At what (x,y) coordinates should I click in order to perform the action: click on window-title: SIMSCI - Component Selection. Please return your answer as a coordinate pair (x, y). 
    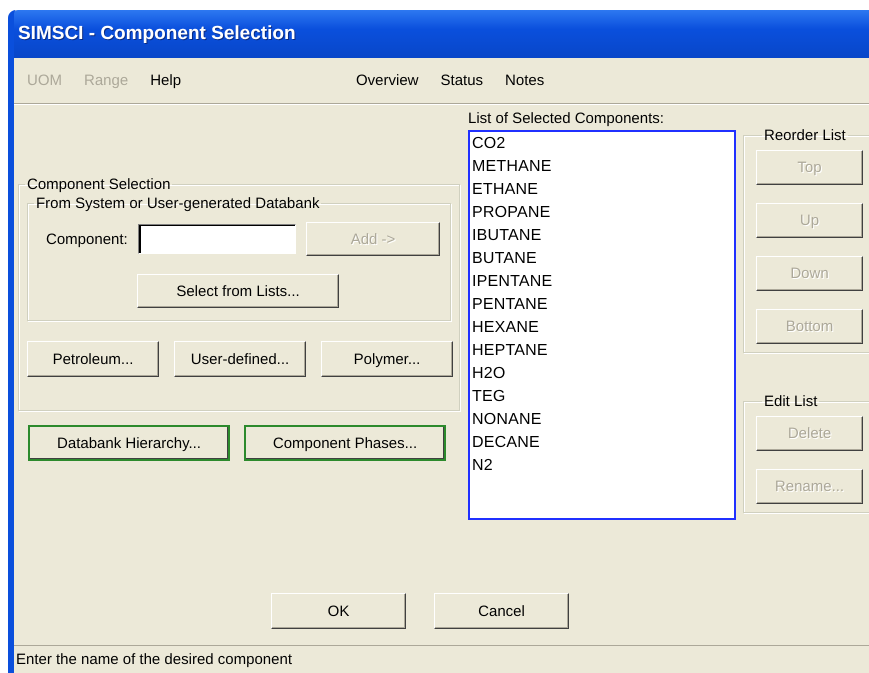
    Looking at the image, I should click on (157, 34).